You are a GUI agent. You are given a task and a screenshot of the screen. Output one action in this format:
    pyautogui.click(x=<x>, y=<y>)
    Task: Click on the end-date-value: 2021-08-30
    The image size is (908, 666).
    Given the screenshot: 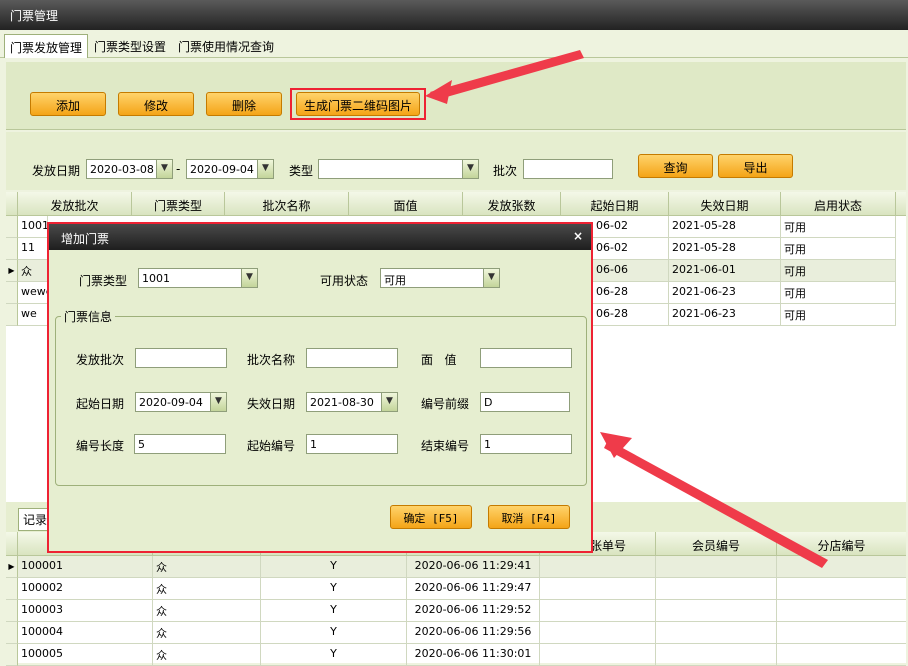 What is the action you would take?
    pyautogui.click(x=342, y=402)
    